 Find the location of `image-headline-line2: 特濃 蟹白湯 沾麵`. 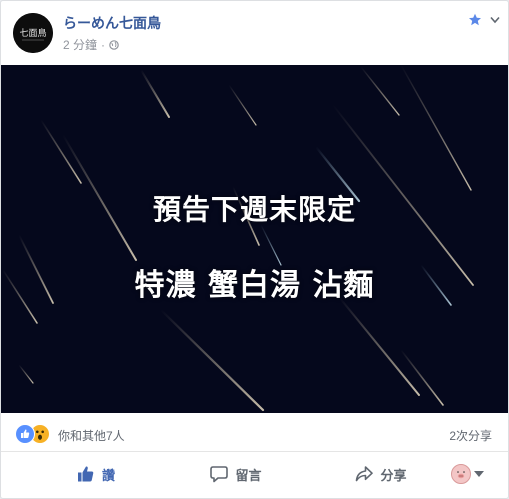

image-headline-line2: 特濃 蟹白湯 沾麵 is located at coordinates (254, 285).